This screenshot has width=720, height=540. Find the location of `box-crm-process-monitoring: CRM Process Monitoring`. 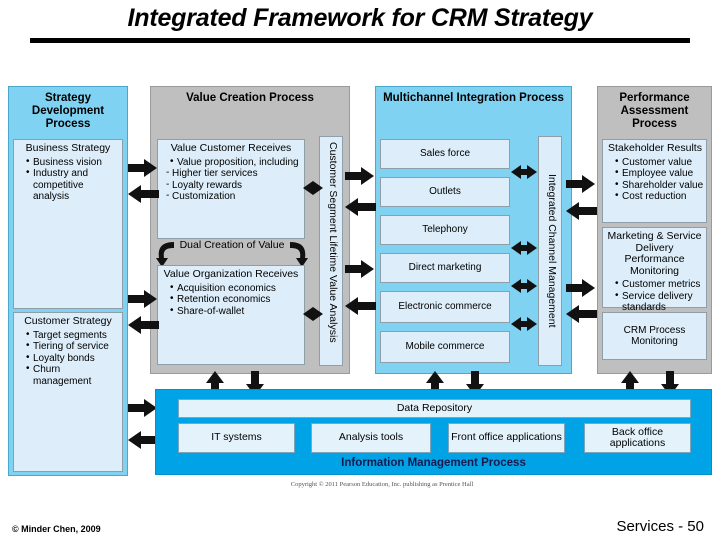

box-crm-process-monitoring: CRM Process Monitoring is located at coordinates (654, 336).